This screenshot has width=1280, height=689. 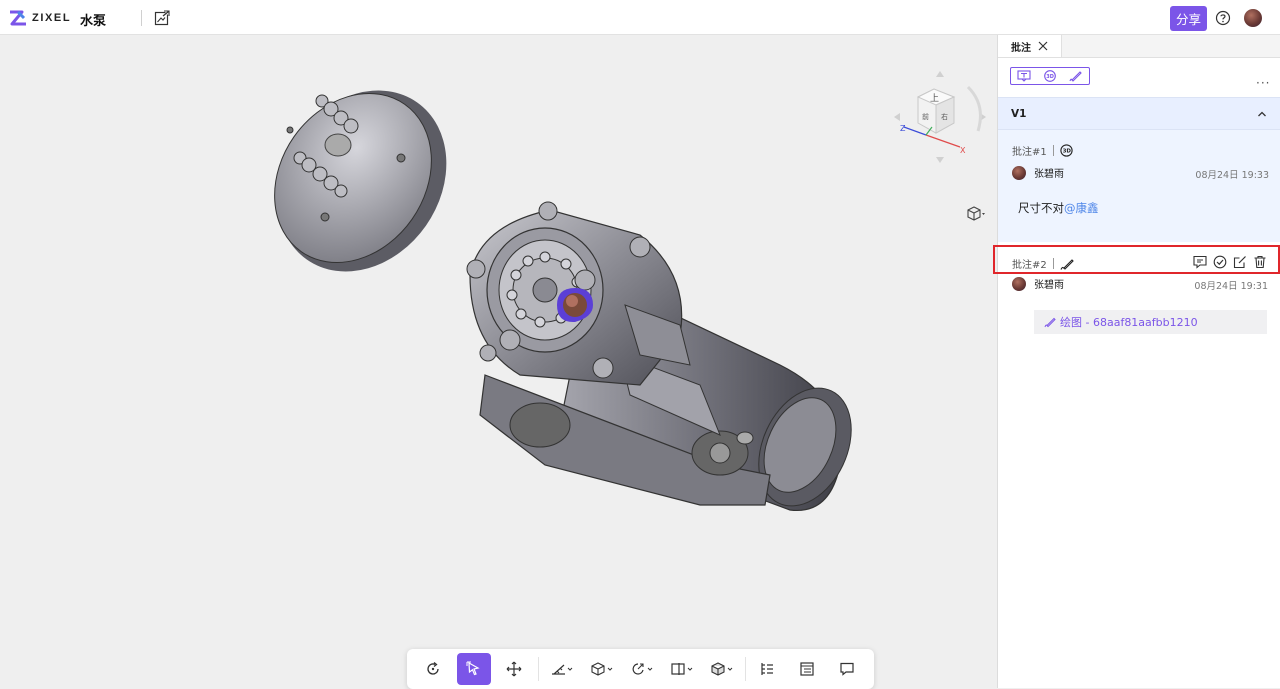 What do you see at coordinates (514, 669) in the screenshot?
I see `move-arrows-icon` at bounding box center [514, 669].